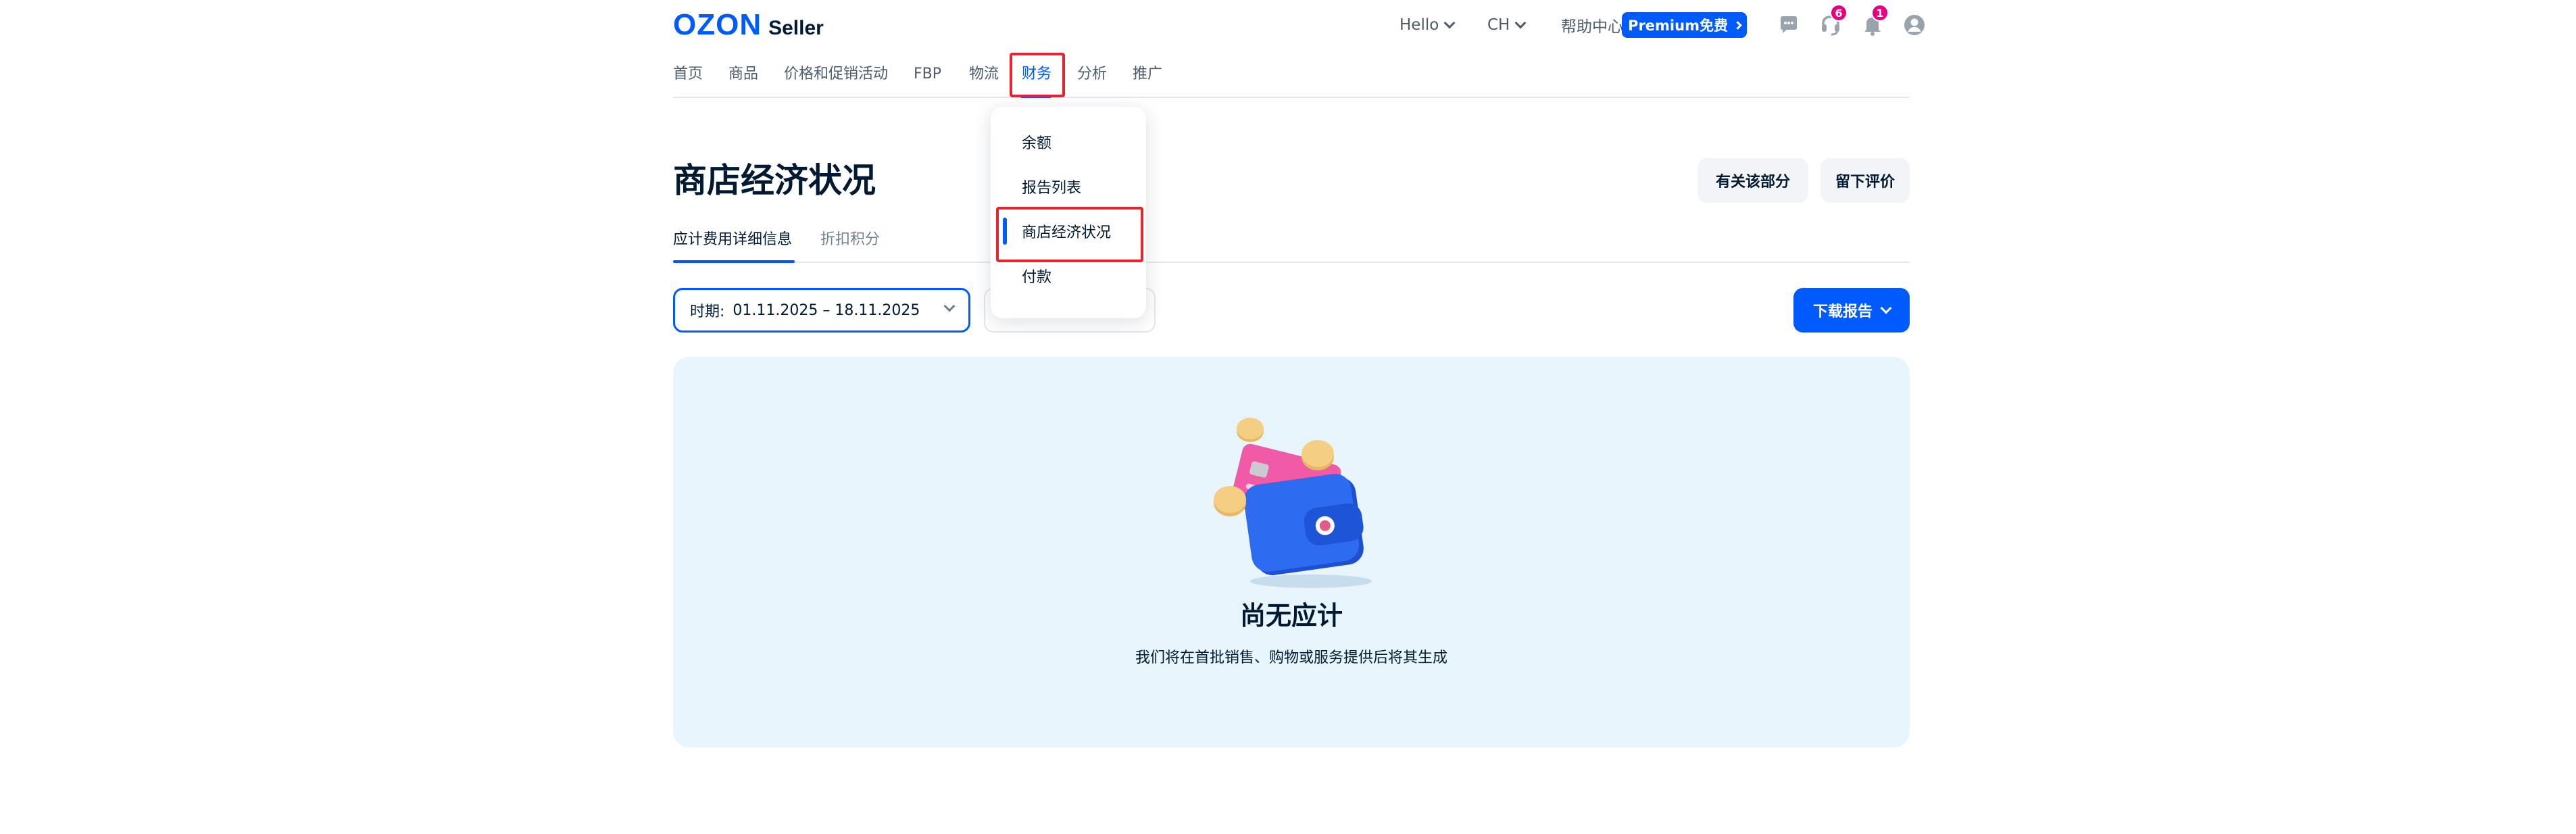  I want to click on wallet-coins-illustration, so click(1293, 503).